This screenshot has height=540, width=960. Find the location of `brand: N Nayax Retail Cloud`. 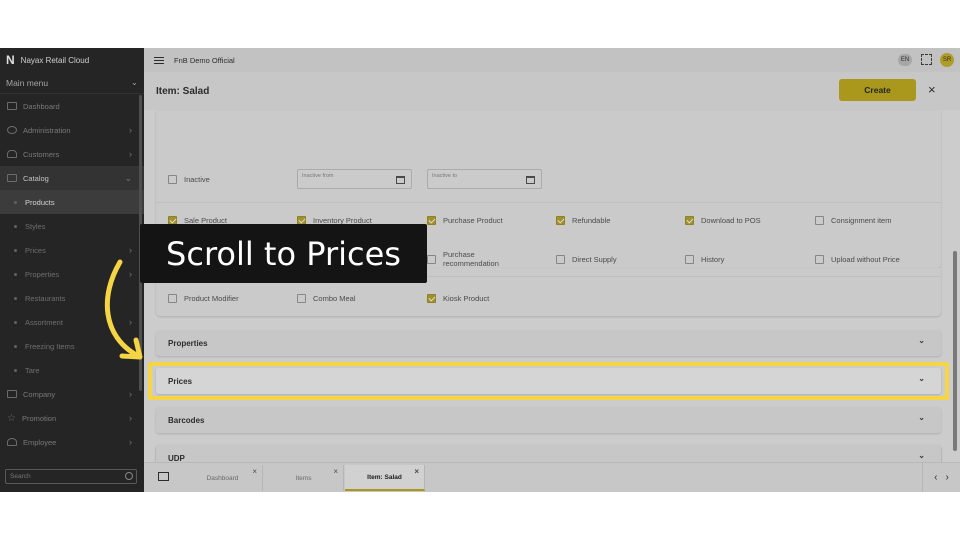

brand: N Nayax Retail Cloud is located at coordinates (72, 60).